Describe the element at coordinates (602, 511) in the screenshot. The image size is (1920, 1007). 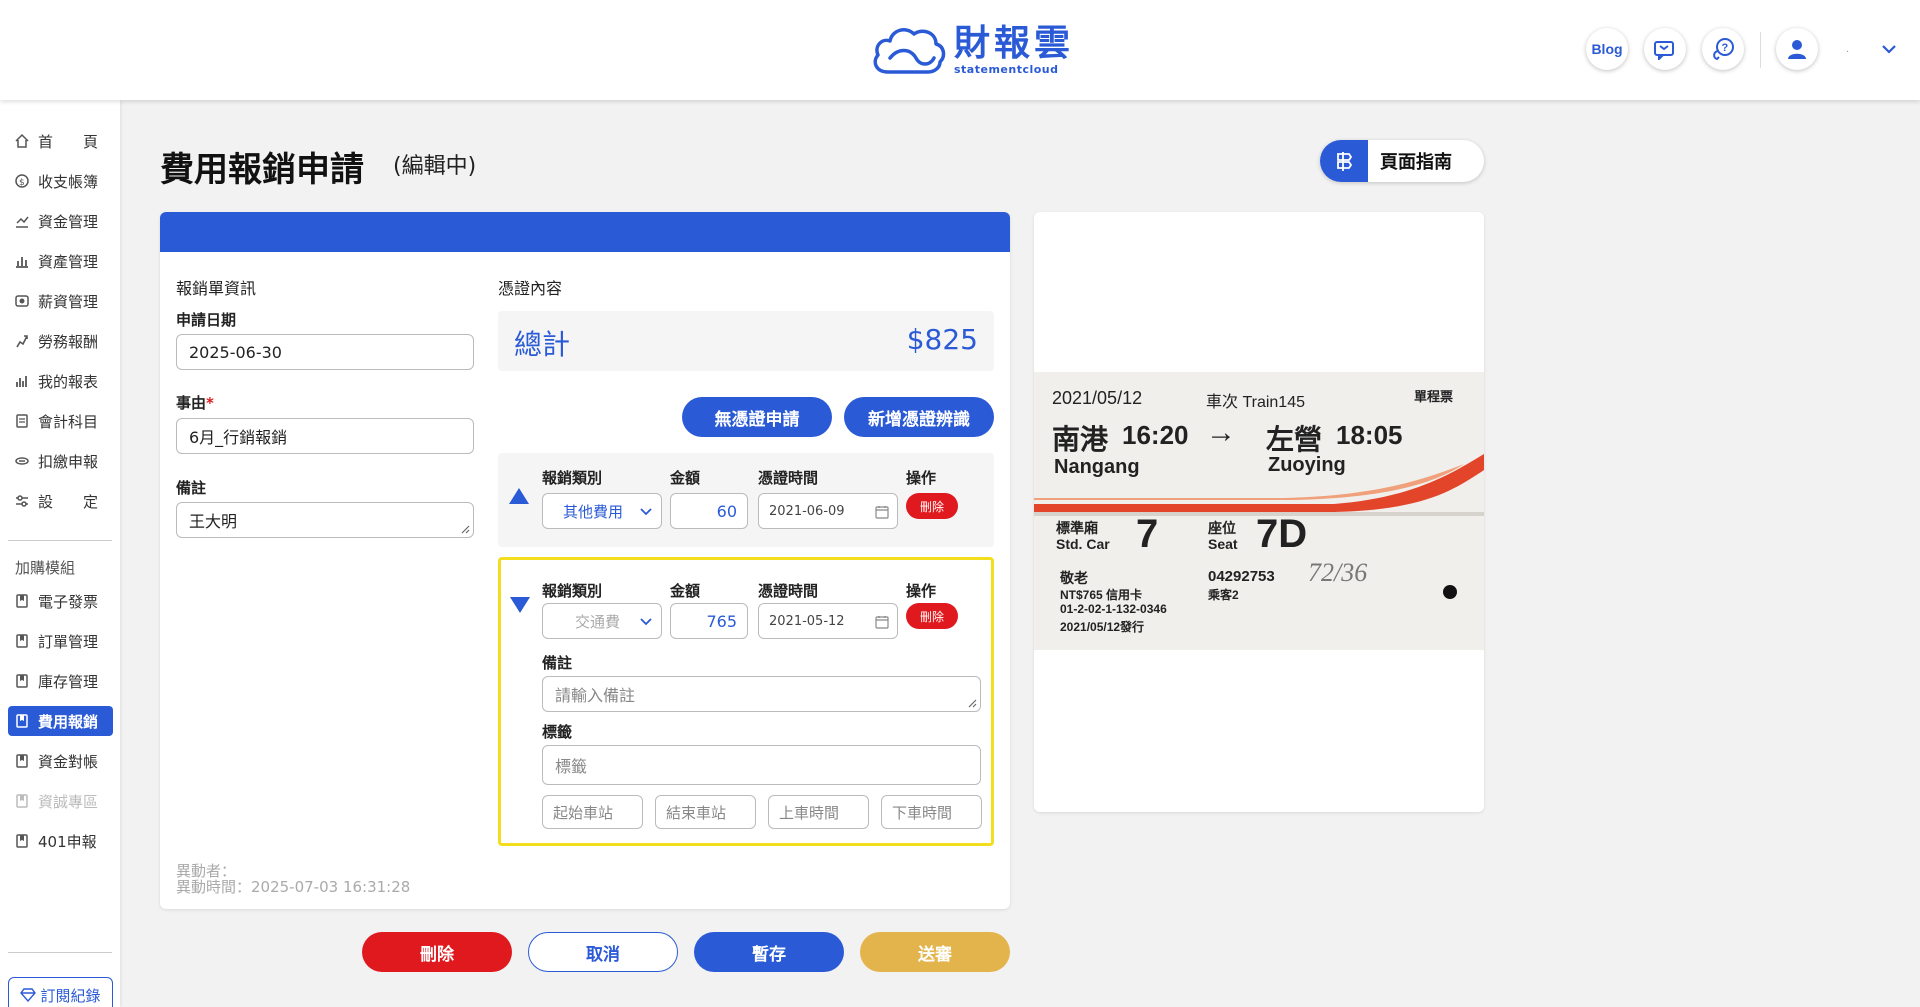
I see `expense-type-select: 其他費用` at that location.